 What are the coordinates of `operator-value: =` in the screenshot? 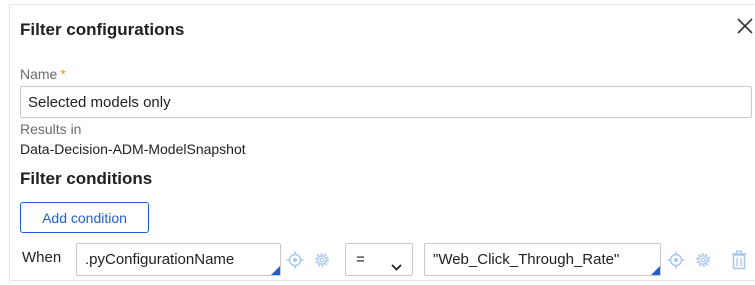 It's located at (360, 259).